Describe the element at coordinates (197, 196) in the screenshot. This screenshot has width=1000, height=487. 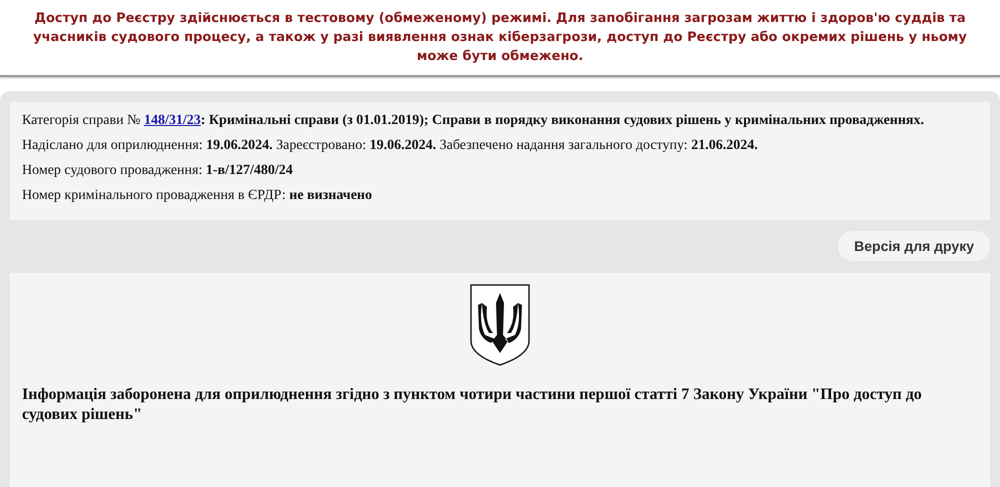
I see `case-detail: Номер кримінального провадження в ЄРДР: не визначено` at that location.